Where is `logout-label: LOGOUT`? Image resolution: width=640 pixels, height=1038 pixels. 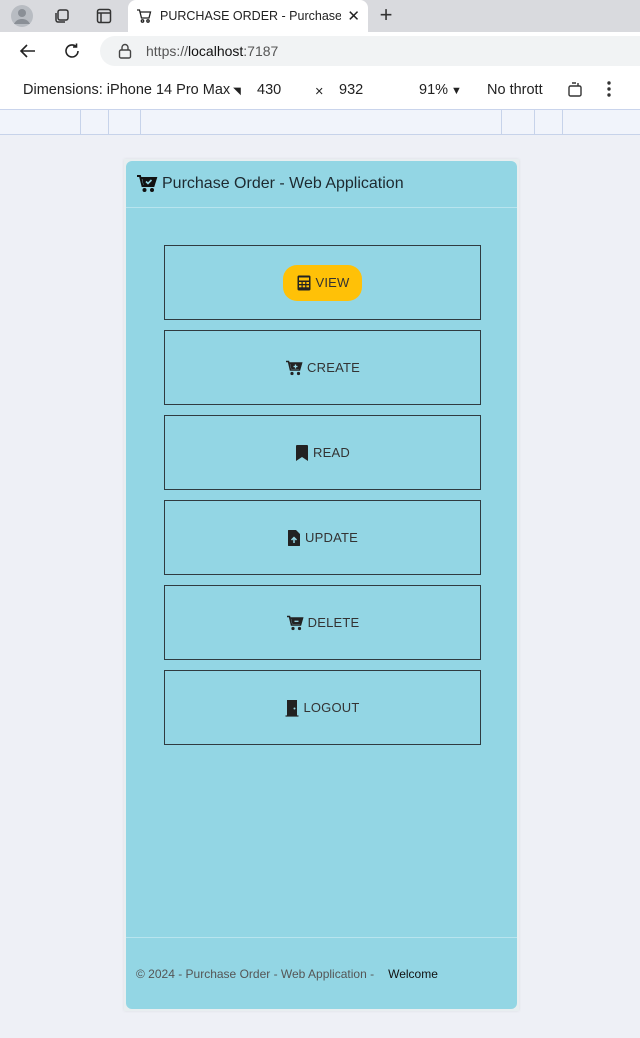 logout-label: LOGOUT is located at coordinates (331, 707).